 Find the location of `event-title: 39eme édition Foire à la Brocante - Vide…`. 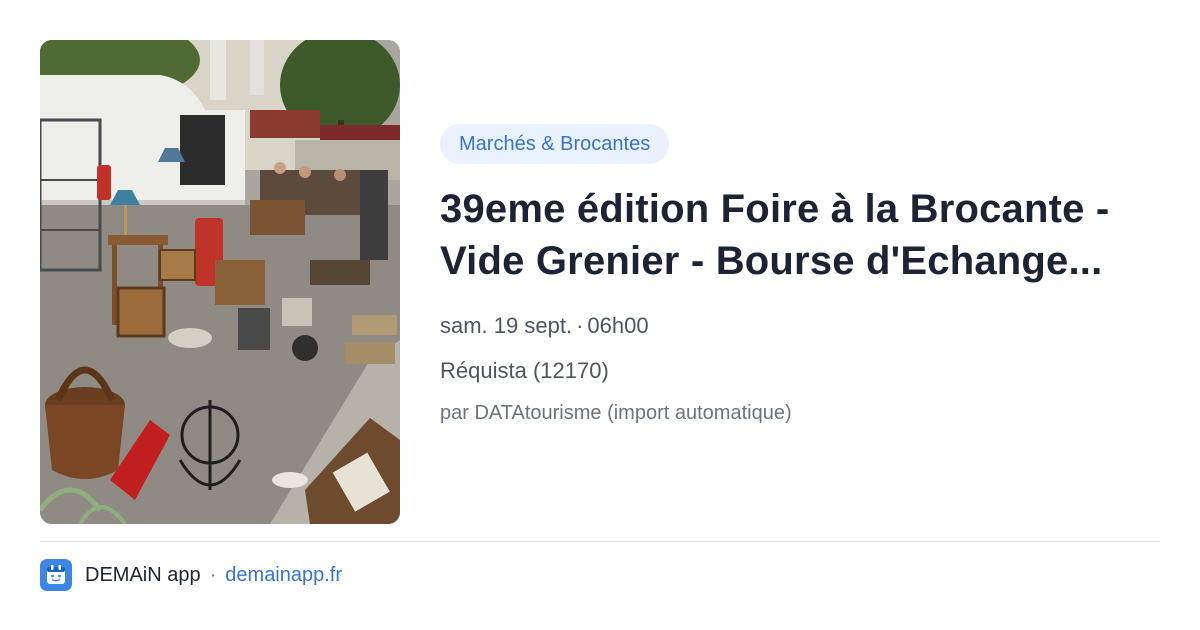

event-title: 39eme édition Foire à la Brocante - Vide… is located at coordinates (800, 235).